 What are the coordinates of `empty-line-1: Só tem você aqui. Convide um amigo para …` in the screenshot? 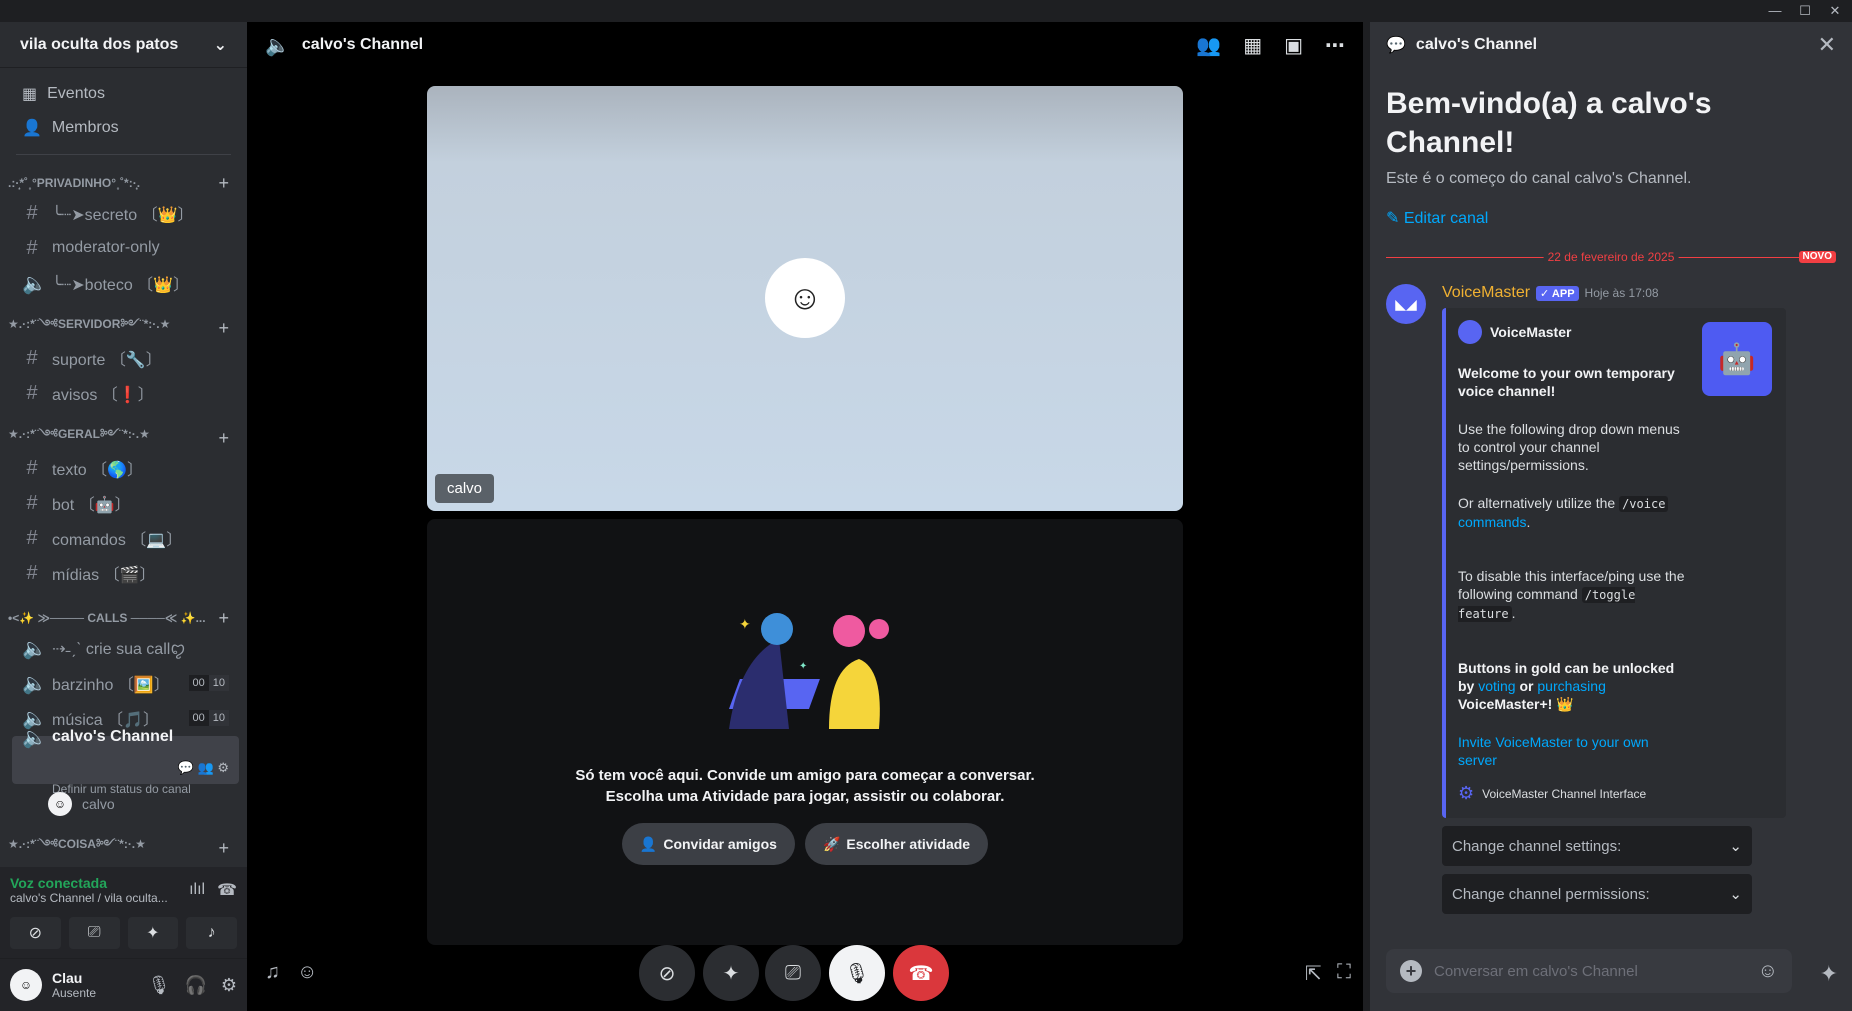 It's located at (805, 775).